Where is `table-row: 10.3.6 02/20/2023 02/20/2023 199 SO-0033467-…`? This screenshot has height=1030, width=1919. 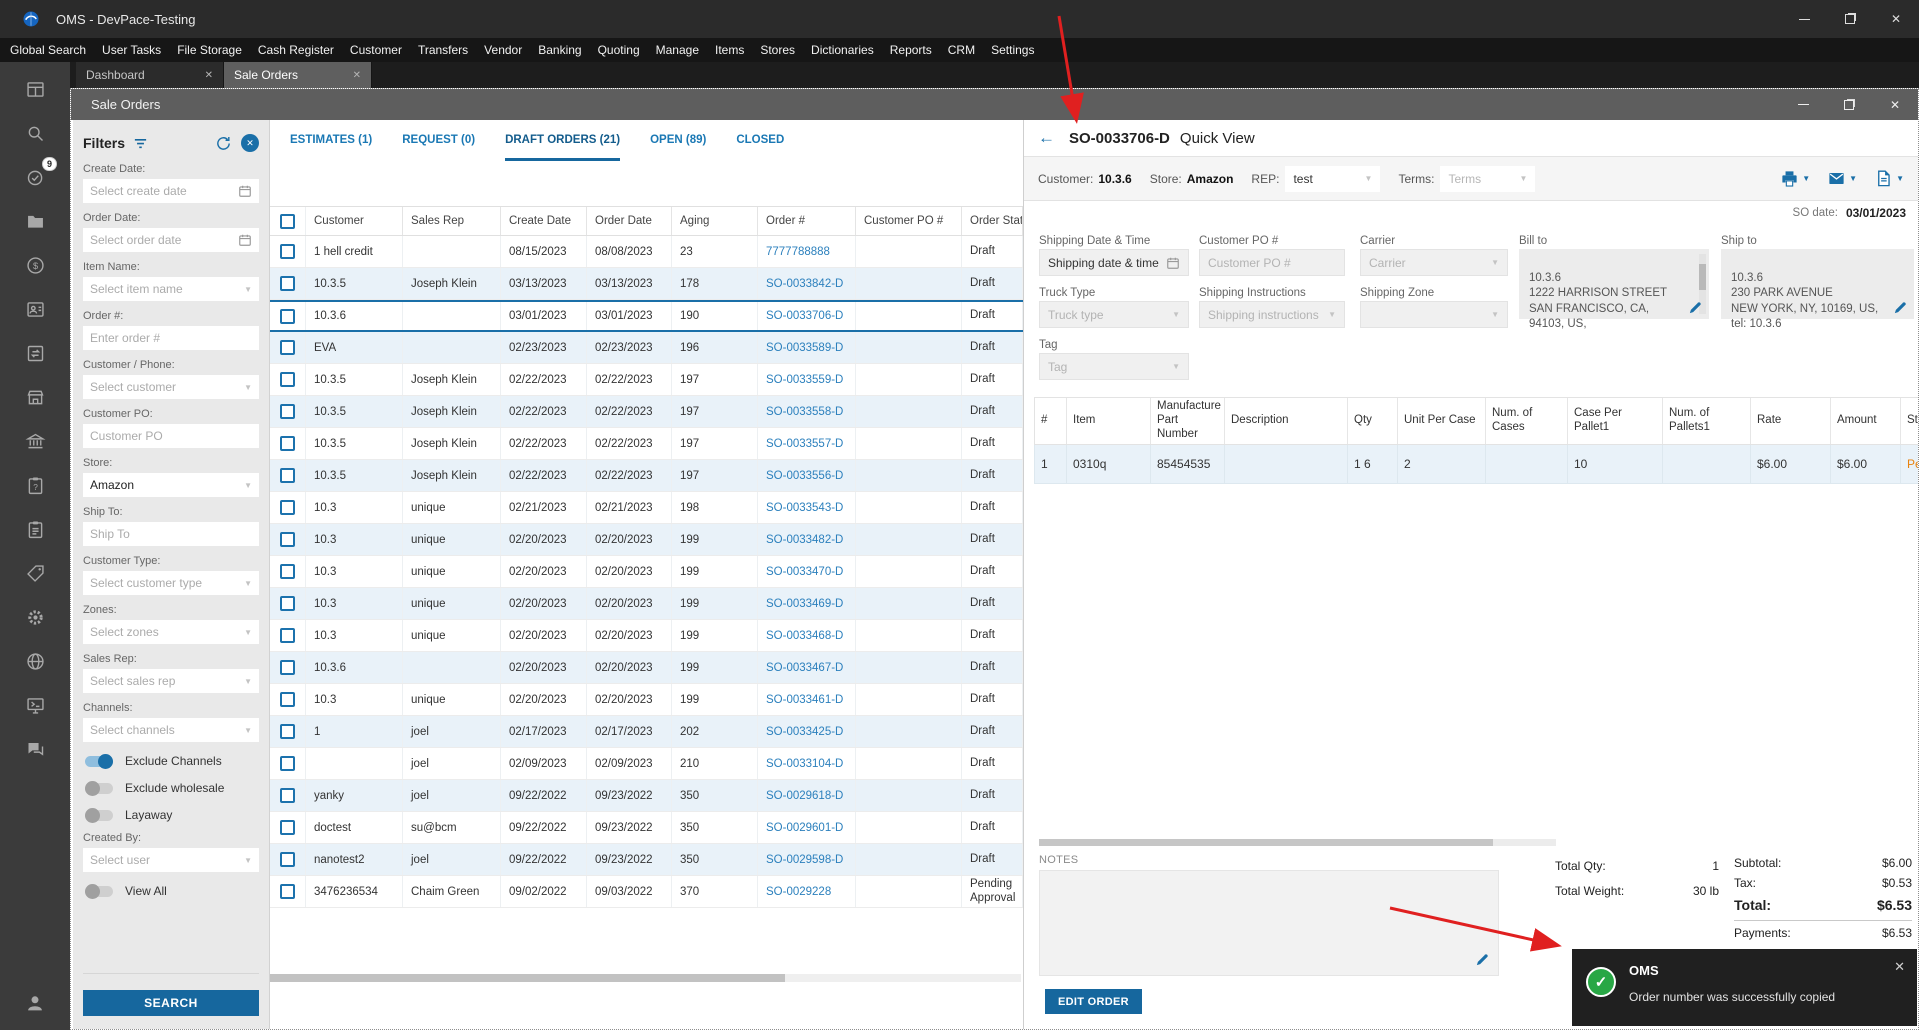
table-row: 10.3.6 02/20/2023 02/20/2023 199 SO-0033467-… is located at coordinates (646, 668).